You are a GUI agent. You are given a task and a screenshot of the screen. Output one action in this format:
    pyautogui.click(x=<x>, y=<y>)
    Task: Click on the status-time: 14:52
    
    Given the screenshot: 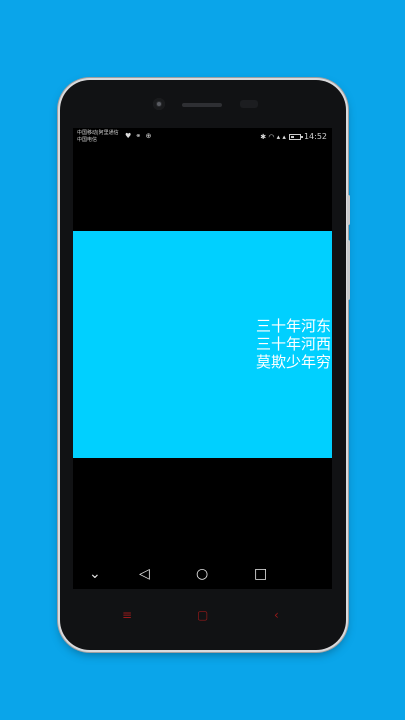 What is the action you would take?
    pyautogui.click(x=315, y=136)
    